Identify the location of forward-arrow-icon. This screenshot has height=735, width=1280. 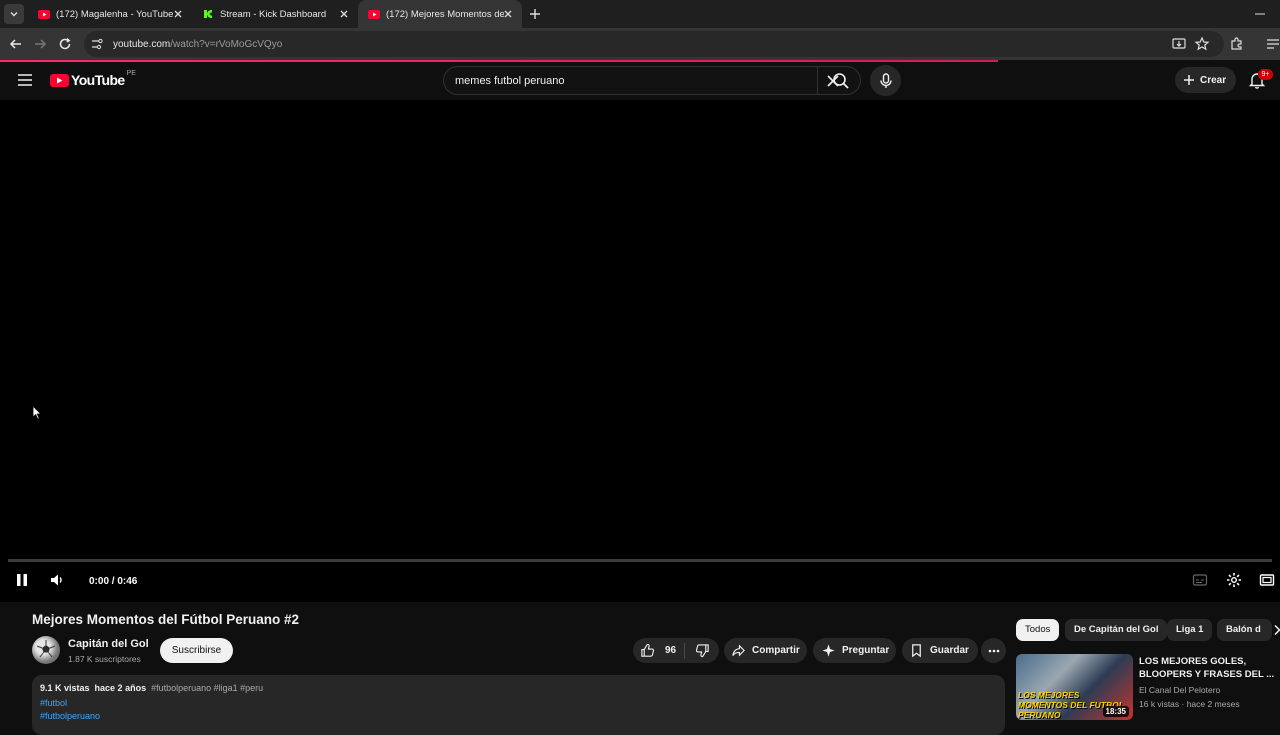
(40, 44).